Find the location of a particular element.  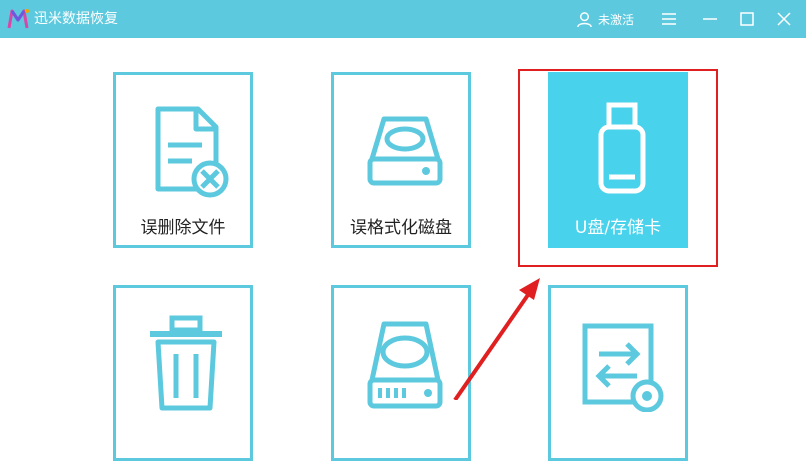

maximize-icon is located at coordinates (747, 19).